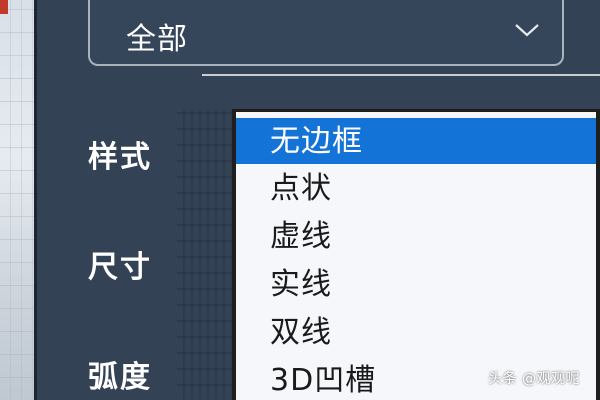  What do you see at coordinates (416, 332) in the screenshot?
I see `option-double: 双线` at bounding box center [416, 332].